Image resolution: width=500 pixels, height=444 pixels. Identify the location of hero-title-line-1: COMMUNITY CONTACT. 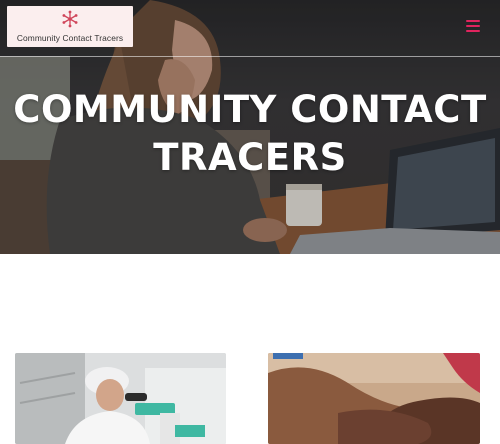
(250, 109).